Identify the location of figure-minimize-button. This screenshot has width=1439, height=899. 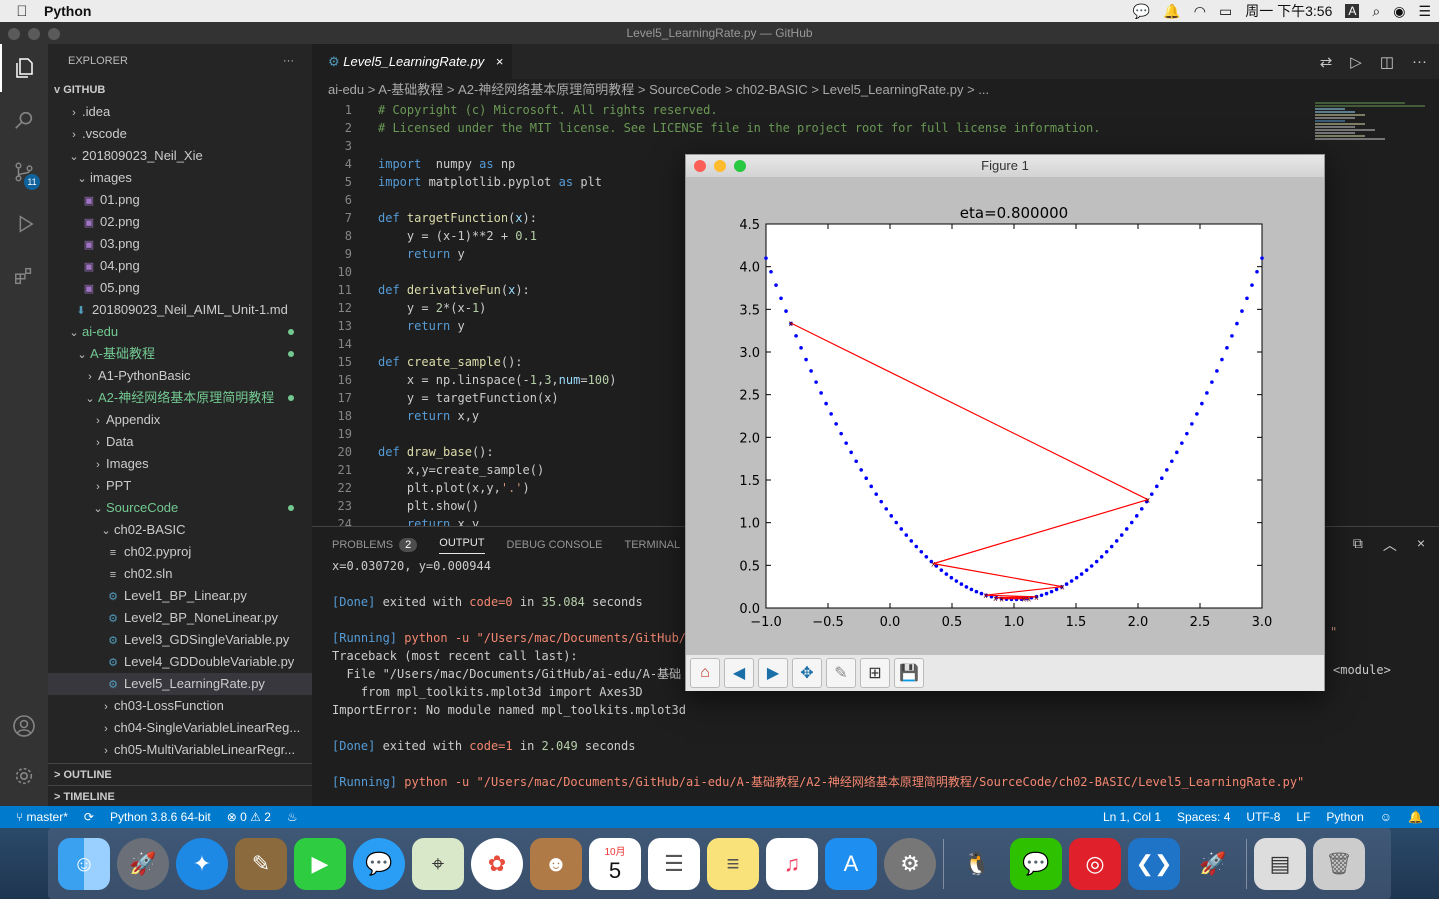
(720, 166).